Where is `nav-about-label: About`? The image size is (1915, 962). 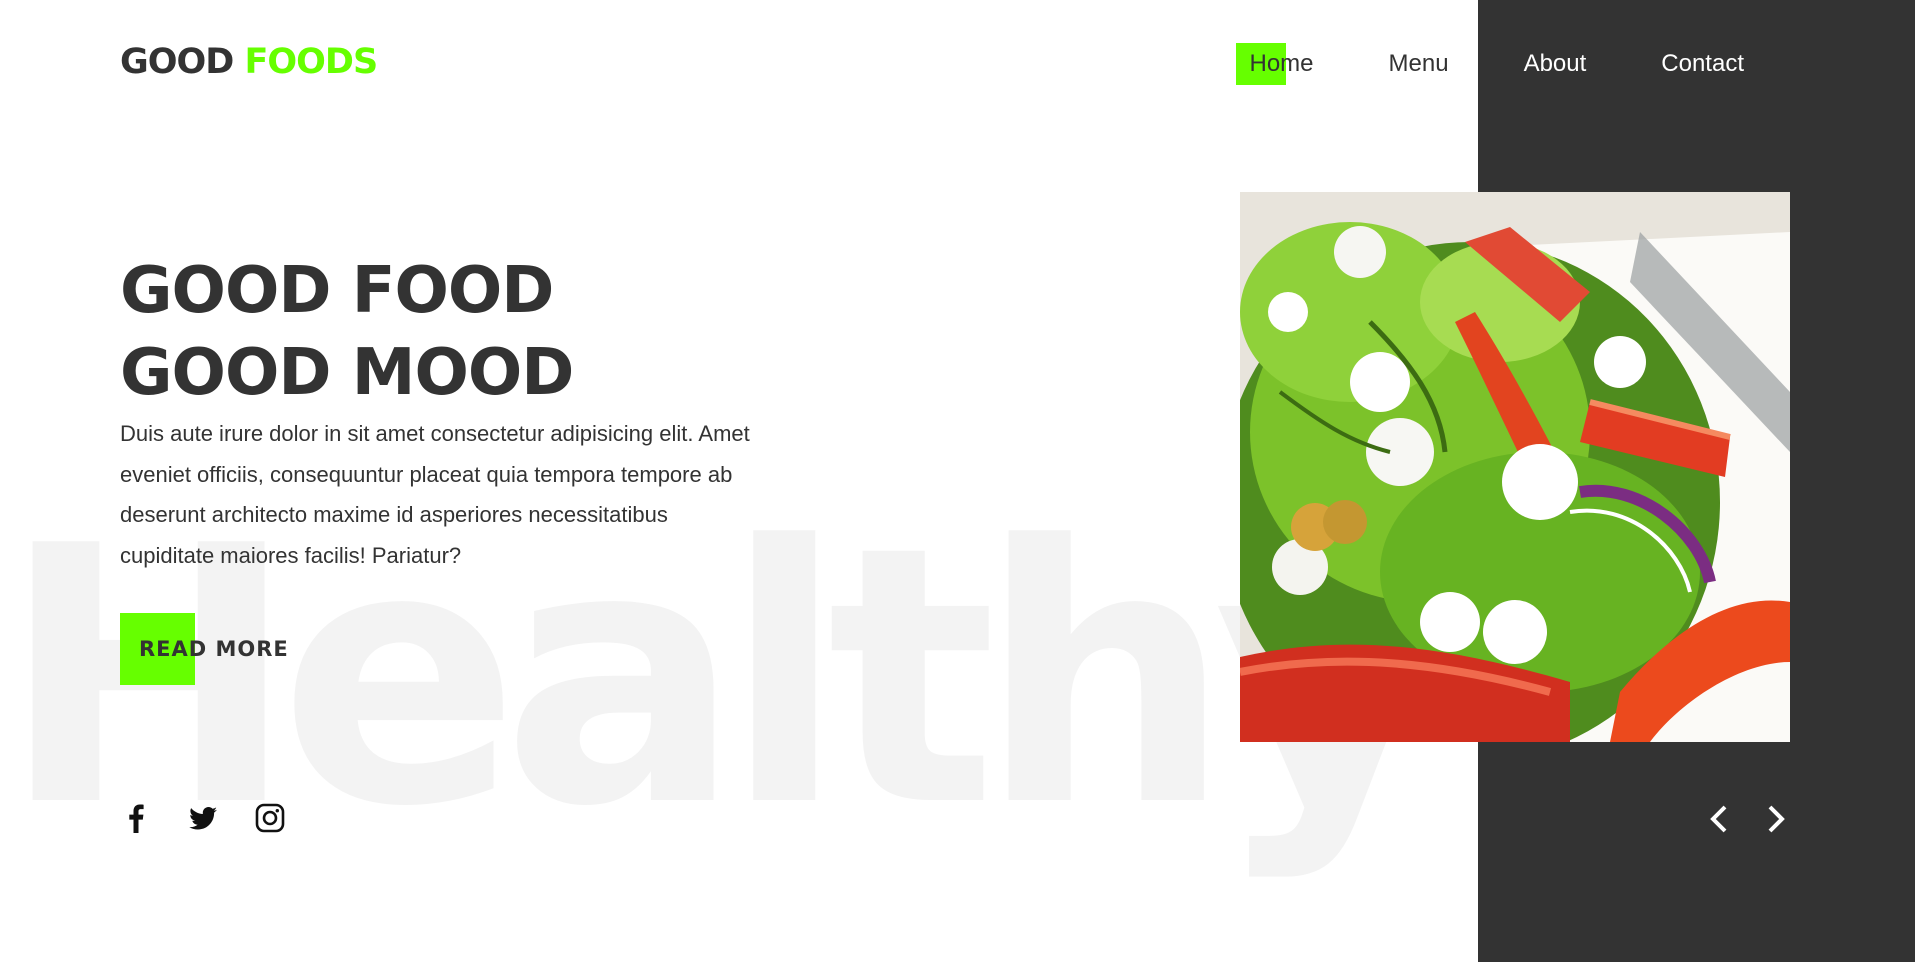 nav-about-label: About is located at coordinates (1555, 63).